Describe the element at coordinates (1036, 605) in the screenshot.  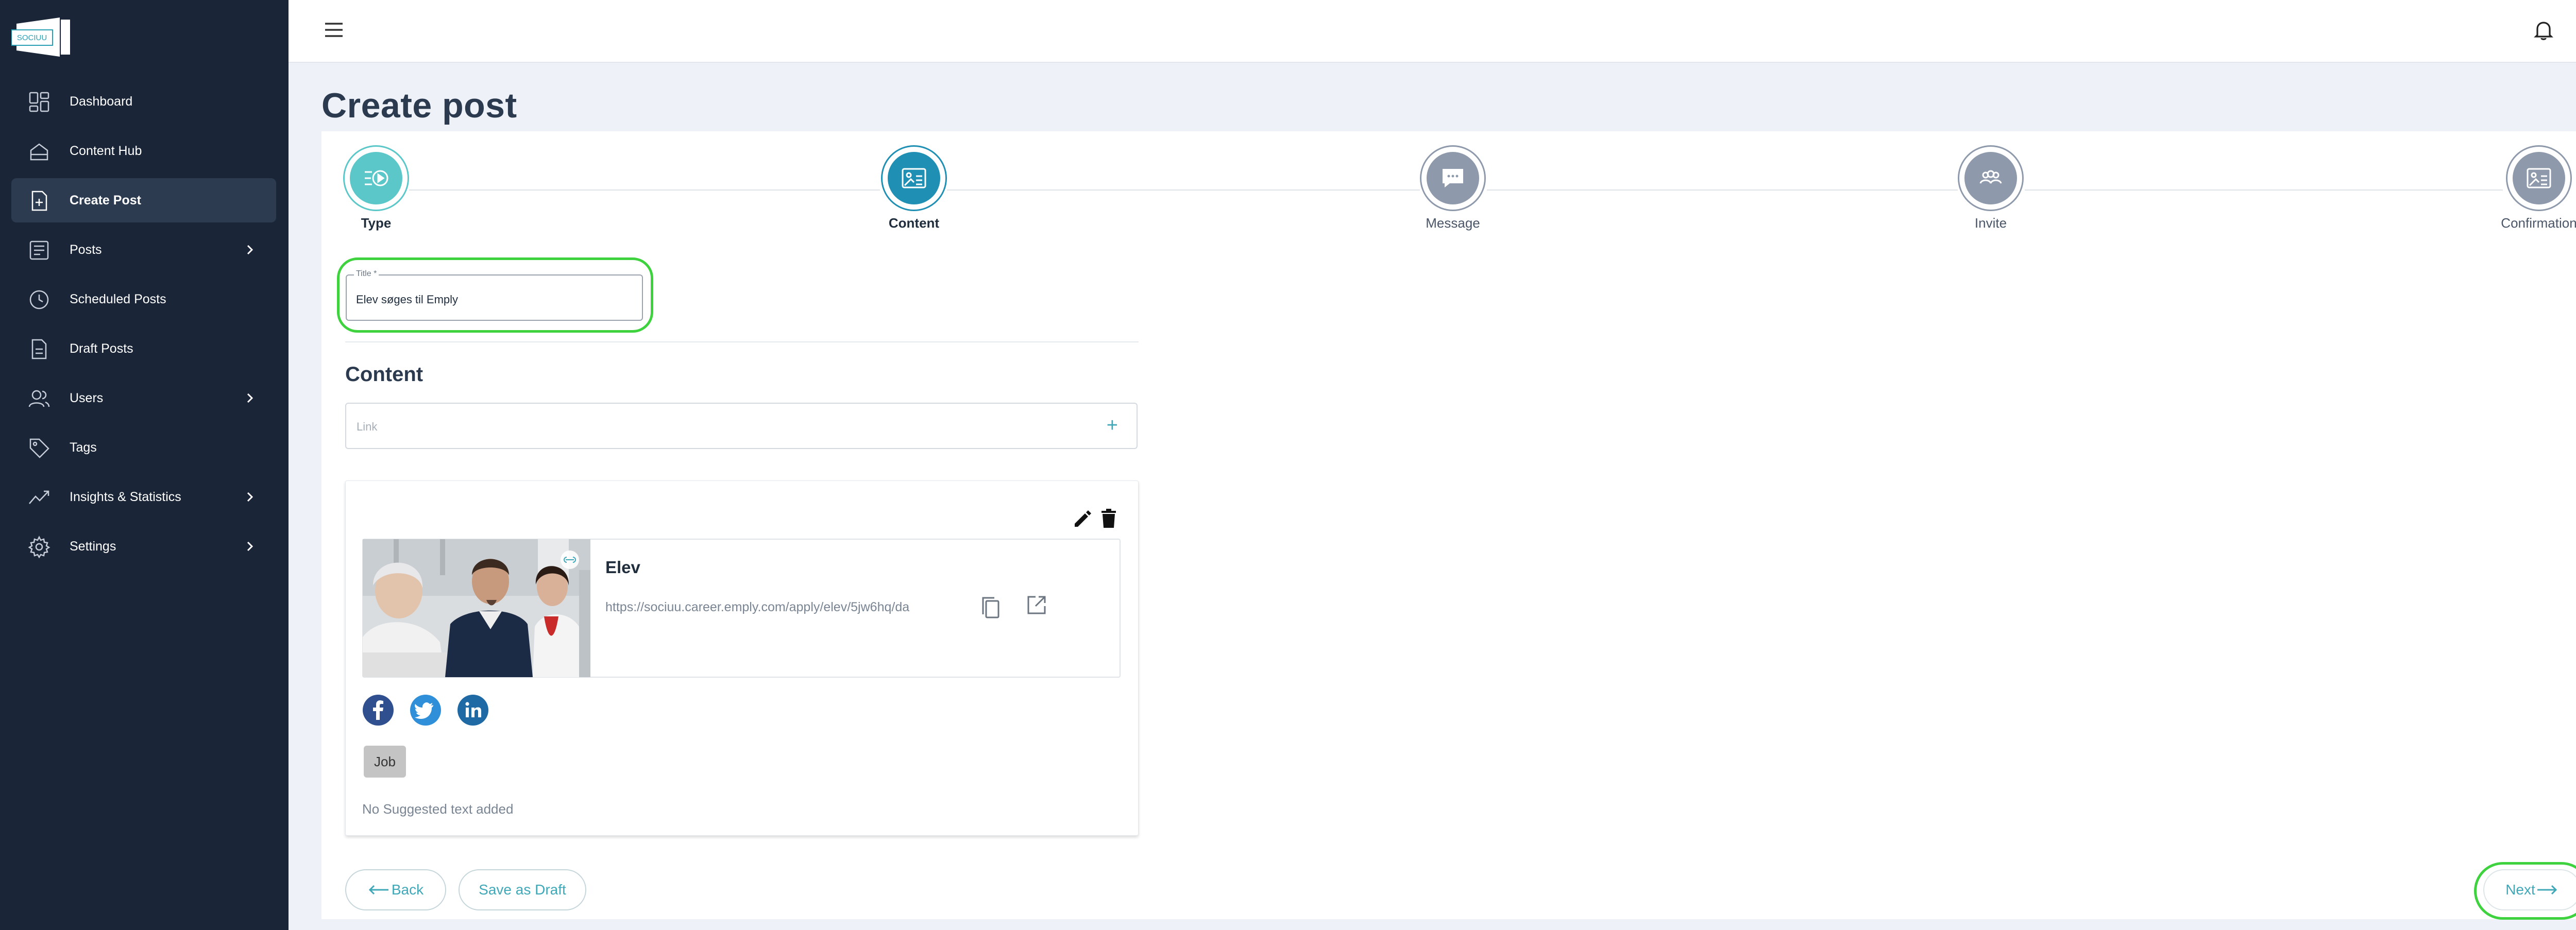
I see `open-external-icon` at that location.